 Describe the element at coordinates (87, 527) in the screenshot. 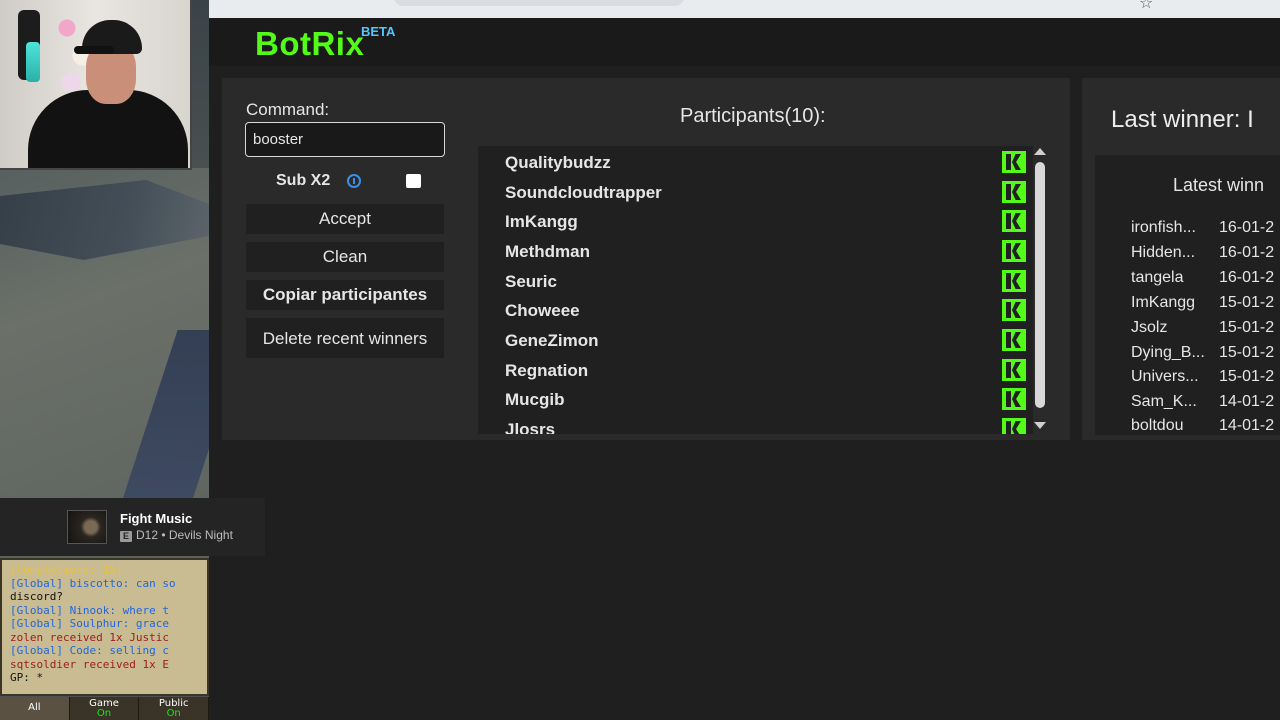

I see `album-art` at that location.